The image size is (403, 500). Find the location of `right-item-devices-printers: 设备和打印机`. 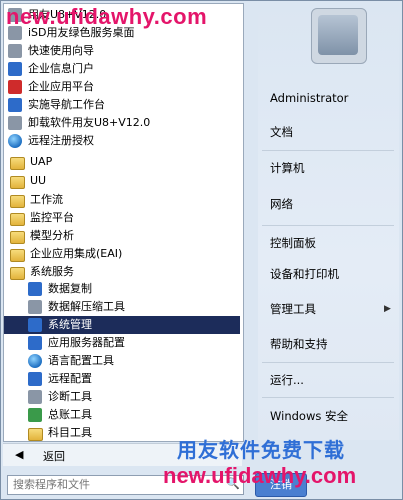

right-item-devices-printers: 设备和打印机 is located at coordinates (304, 274).